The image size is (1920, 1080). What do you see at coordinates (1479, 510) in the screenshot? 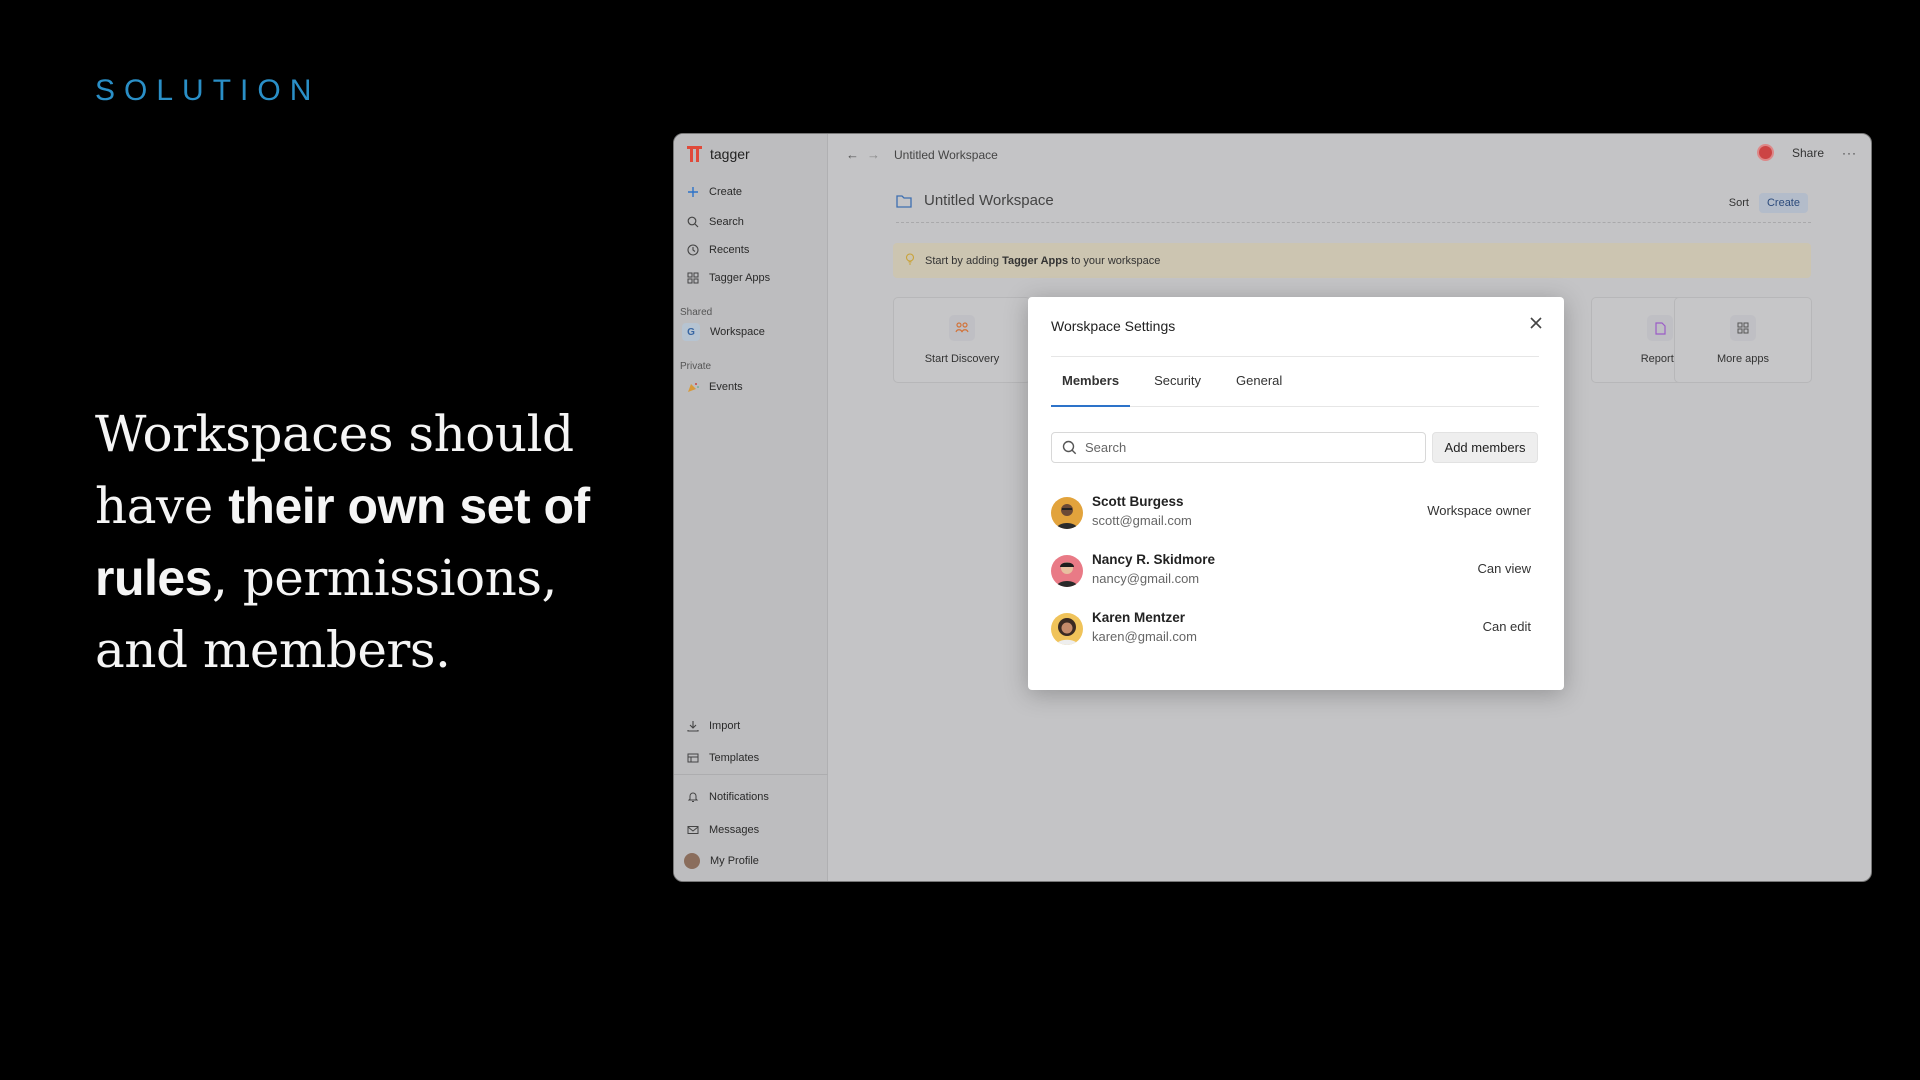
I see `member-role: Workspace owner` at bounding box center [1479, 510].